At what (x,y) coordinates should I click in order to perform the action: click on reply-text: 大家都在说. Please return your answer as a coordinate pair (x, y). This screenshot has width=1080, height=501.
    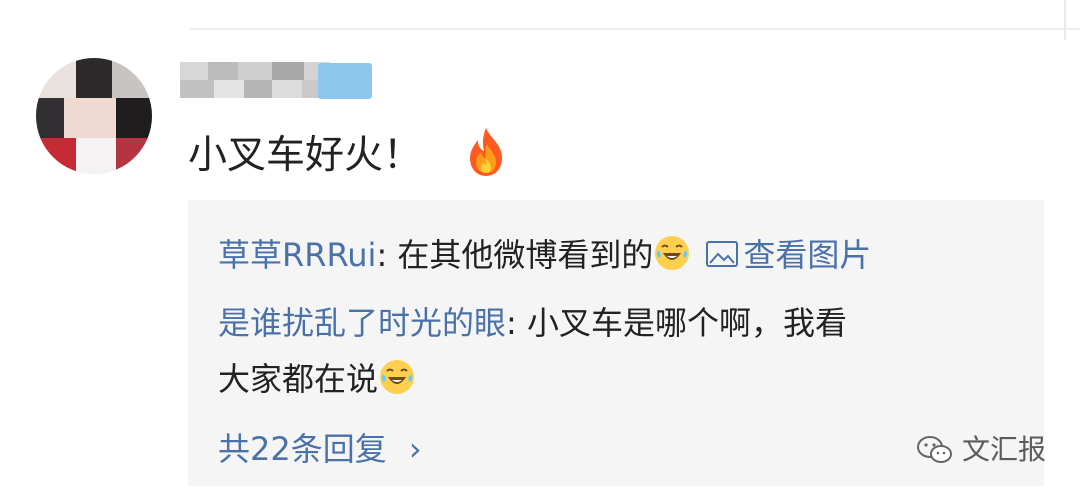
    Looking at the image, I should click on (298, 379).